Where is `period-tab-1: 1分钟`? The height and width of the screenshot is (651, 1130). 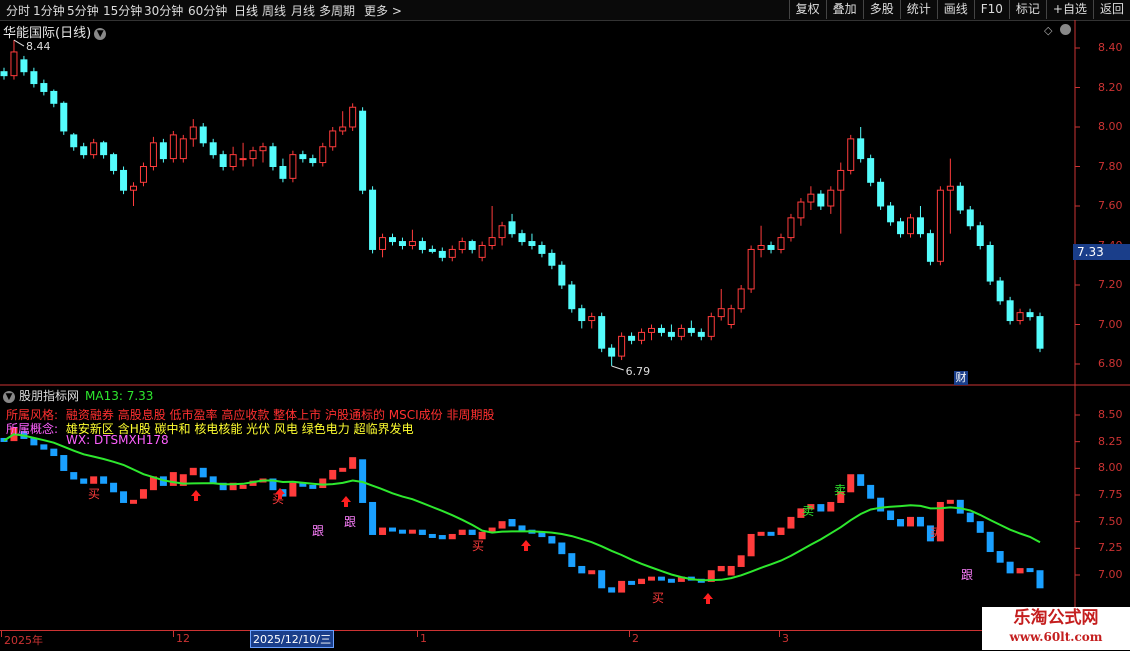 period-tab-1: 1分钟 is located at coordinates (49, 10).